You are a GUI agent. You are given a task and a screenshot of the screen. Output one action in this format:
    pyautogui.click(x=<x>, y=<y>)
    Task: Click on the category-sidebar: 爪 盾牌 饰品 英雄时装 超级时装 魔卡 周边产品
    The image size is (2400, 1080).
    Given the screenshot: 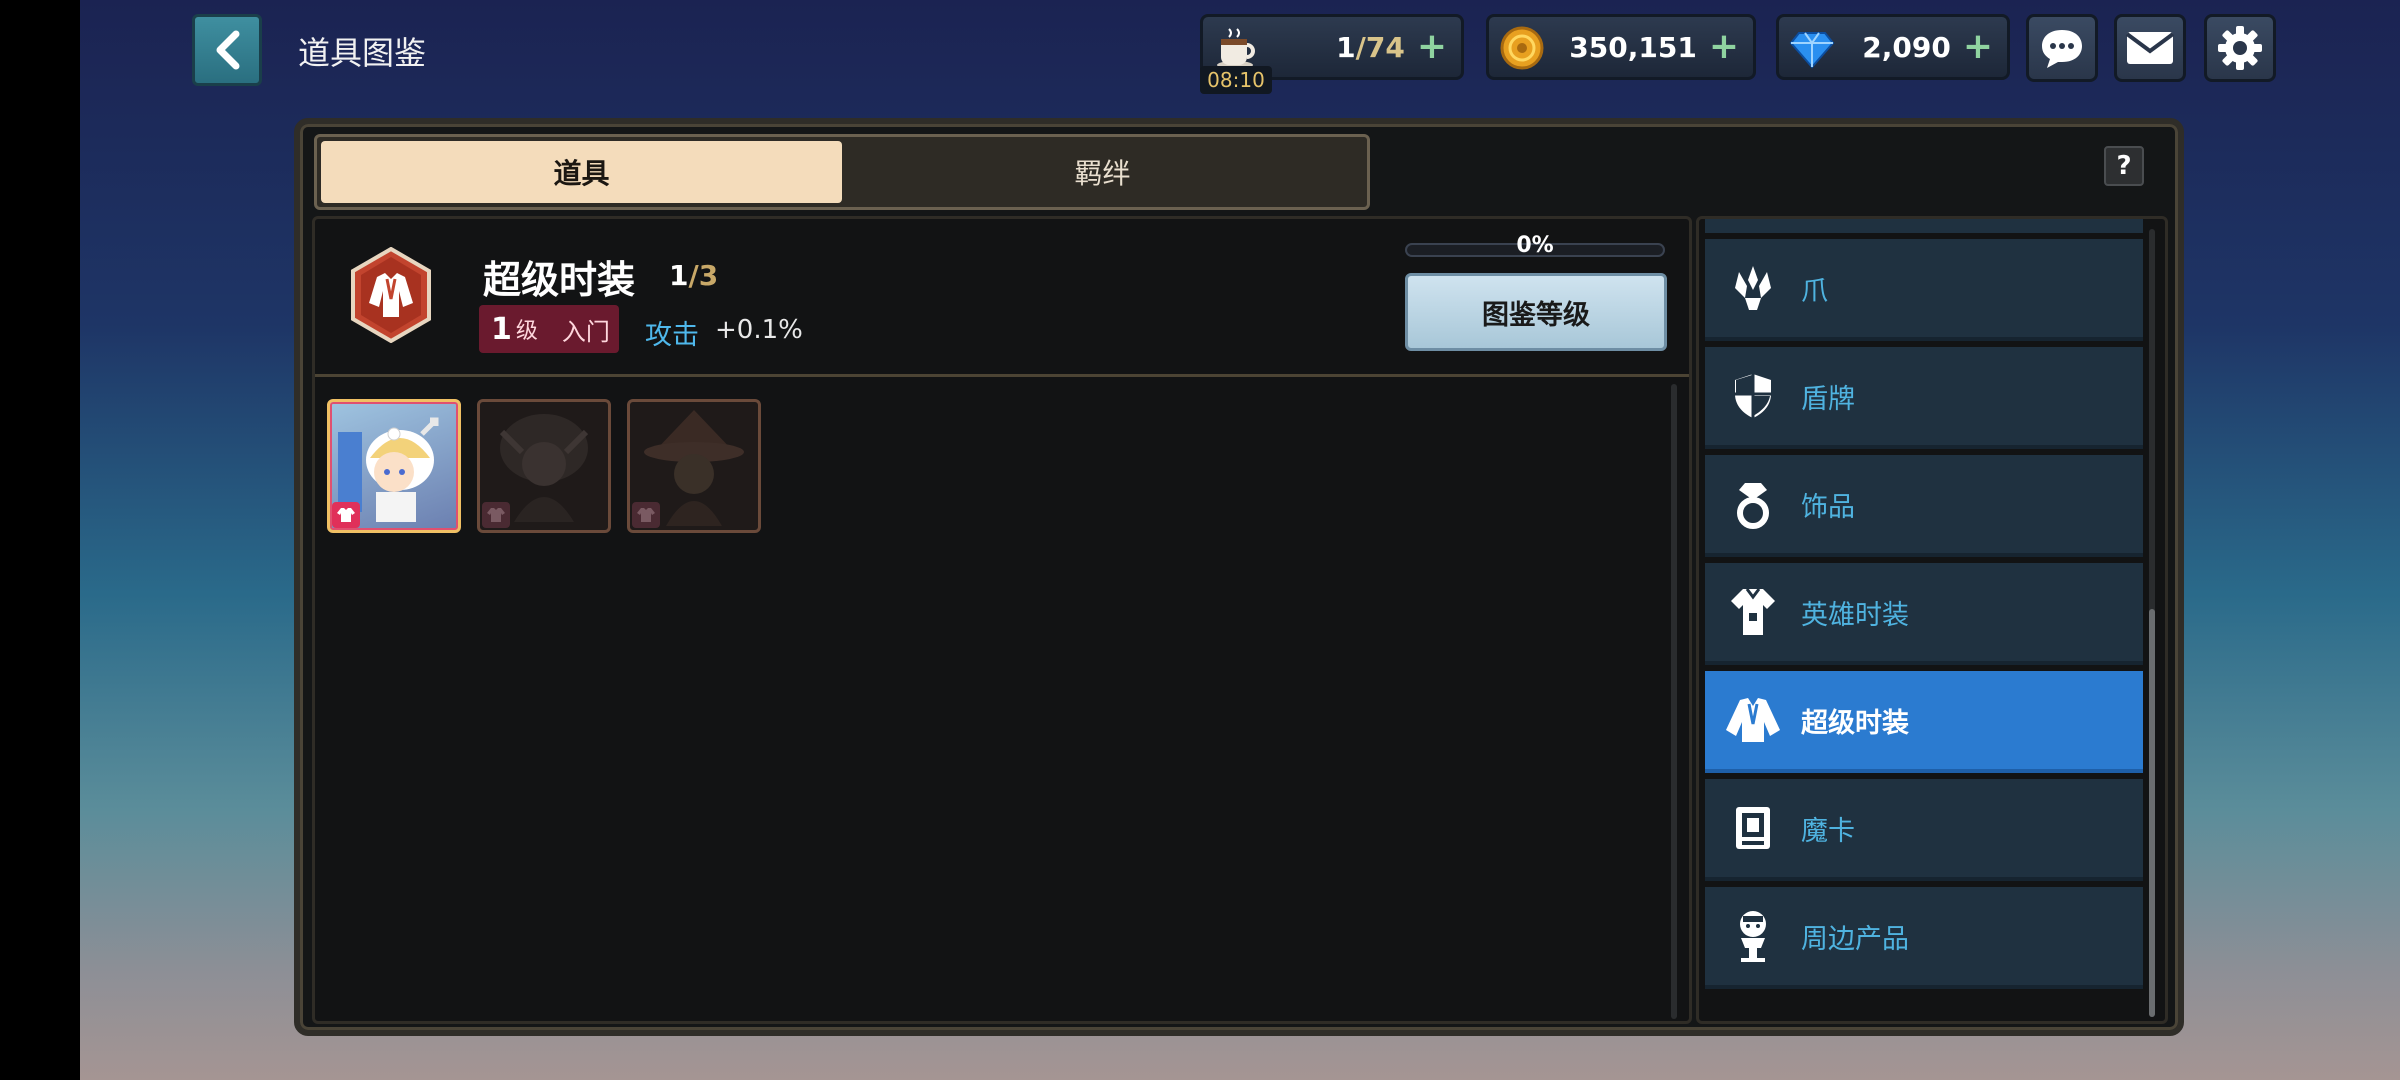 What is the action you would take?
    pyautogui.click(x=1932, y=620)
    